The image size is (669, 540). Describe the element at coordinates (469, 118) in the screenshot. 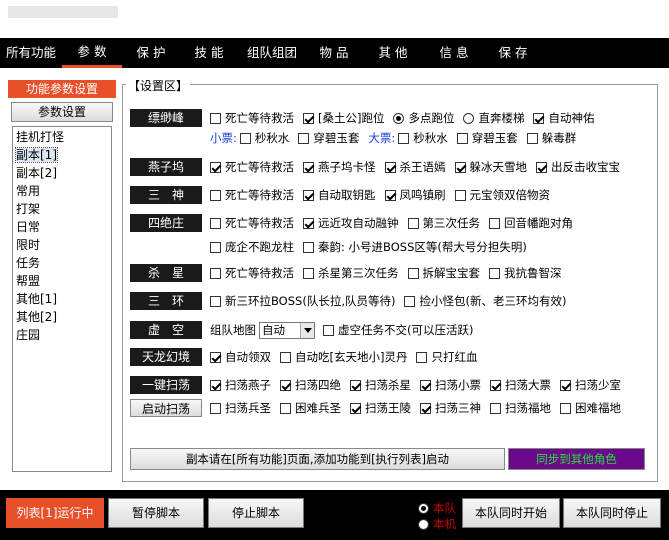

I see `radio-button` at that location.